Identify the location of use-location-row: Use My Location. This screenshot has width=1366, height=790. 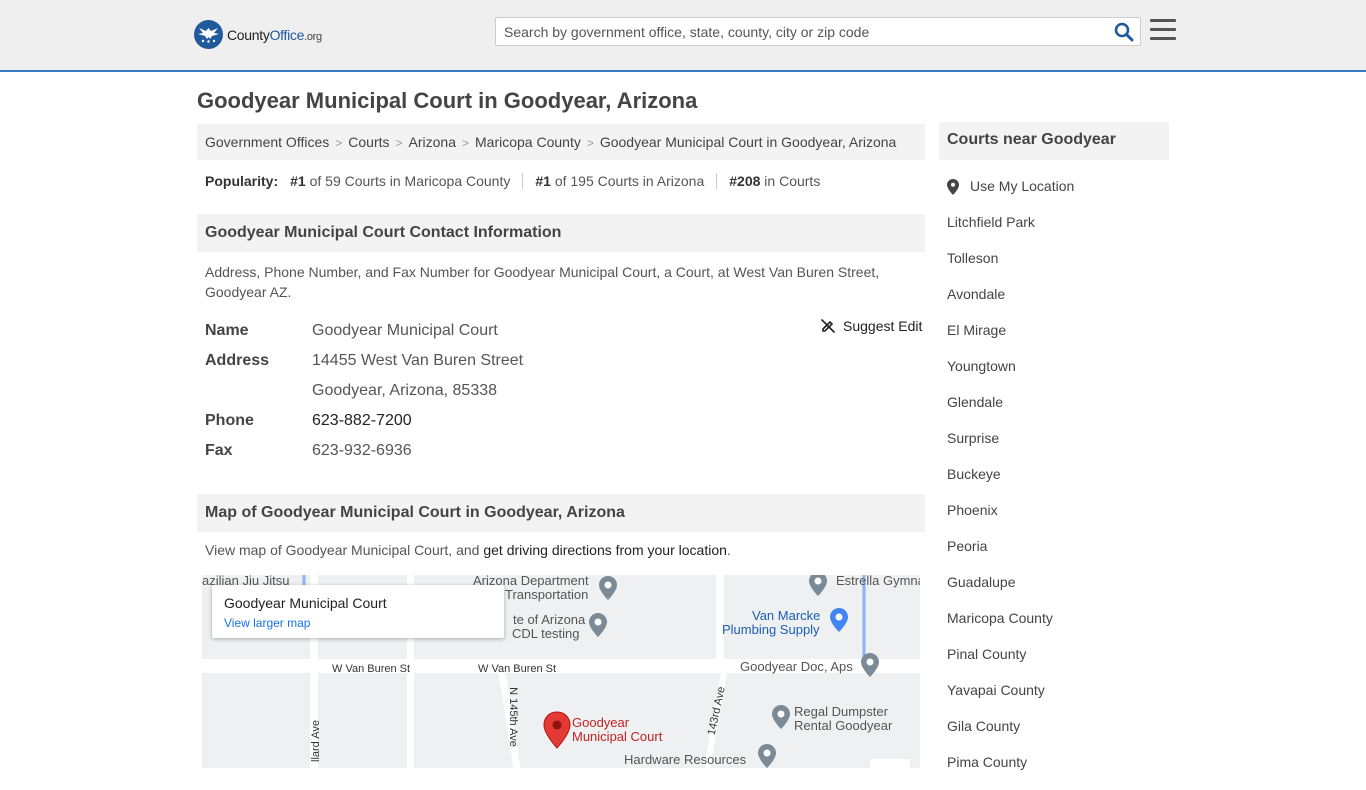
(1010, 196).